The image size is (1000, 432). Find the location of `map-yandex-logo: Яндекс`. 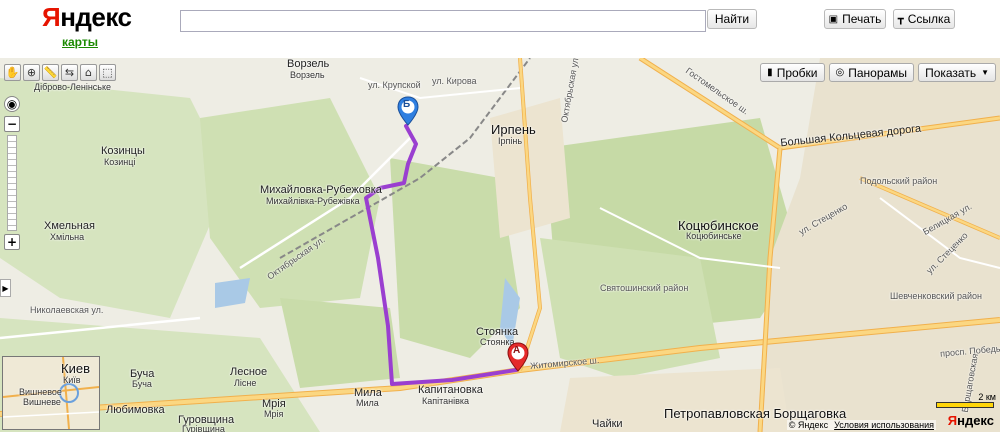

map-yandex-logo: Яндекс is located at coordinates (971, 420).